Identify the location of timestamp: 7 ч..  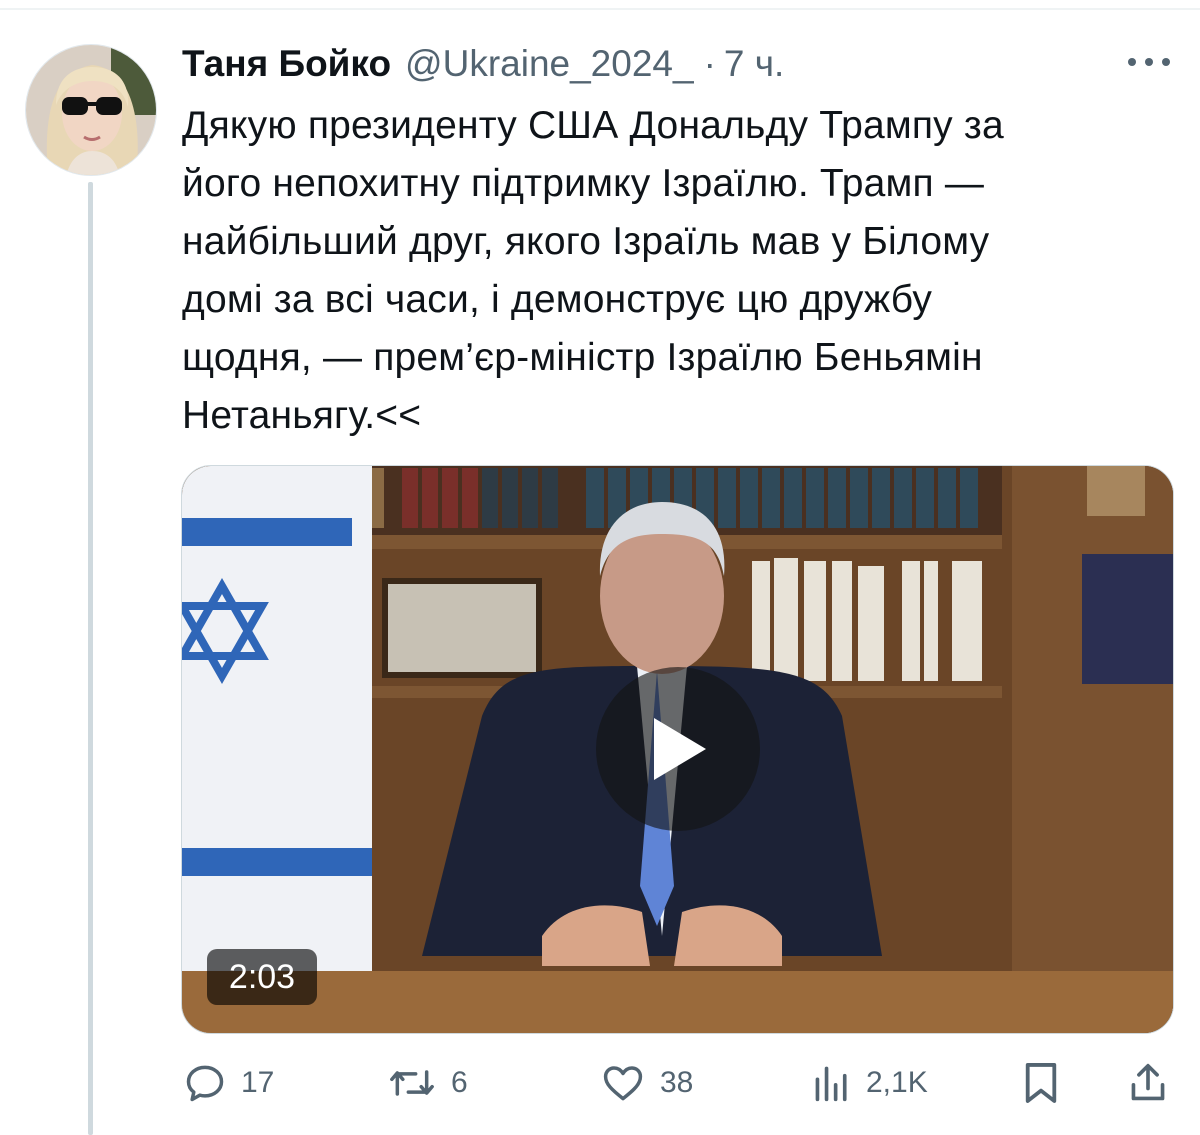
(754, 64).